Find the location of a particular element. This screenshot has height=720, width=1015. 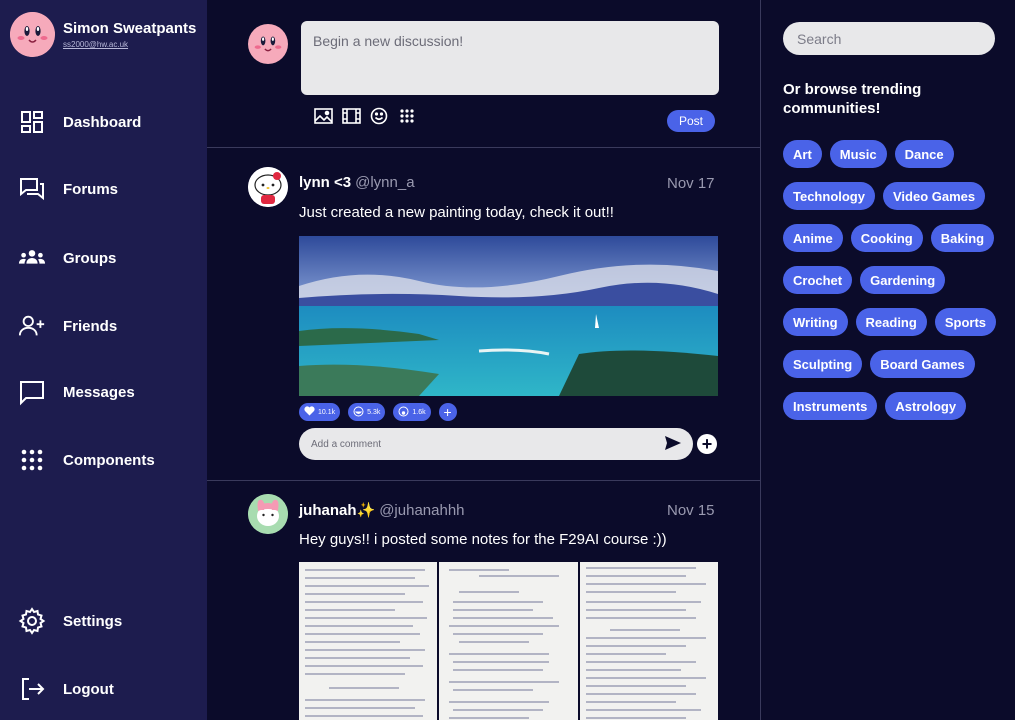

sidebar-item-dashboard: Dashboard is located at coordinates (79, 122).